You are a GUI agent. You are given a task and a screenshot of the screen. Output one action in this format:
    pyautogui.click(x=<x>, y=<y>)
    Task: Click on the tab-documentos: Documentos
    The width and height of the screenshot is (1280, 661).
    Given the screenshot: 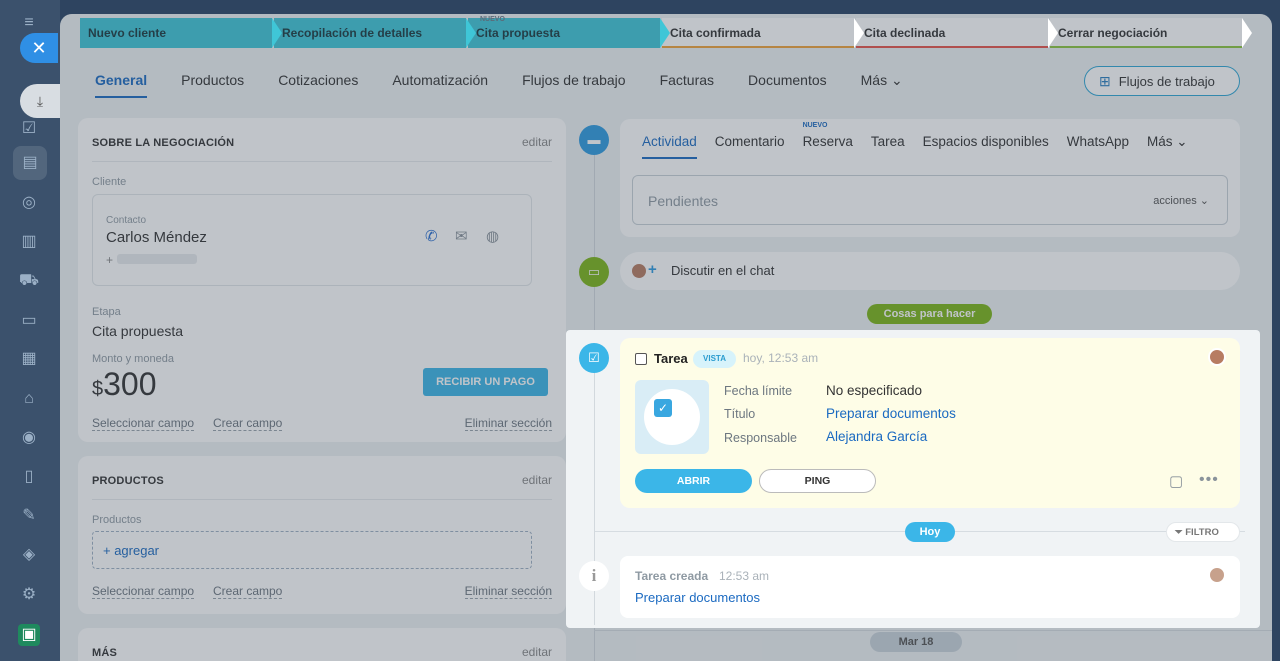 What is the action you would take?
    pyautogui.click(x=787, y=85)
    